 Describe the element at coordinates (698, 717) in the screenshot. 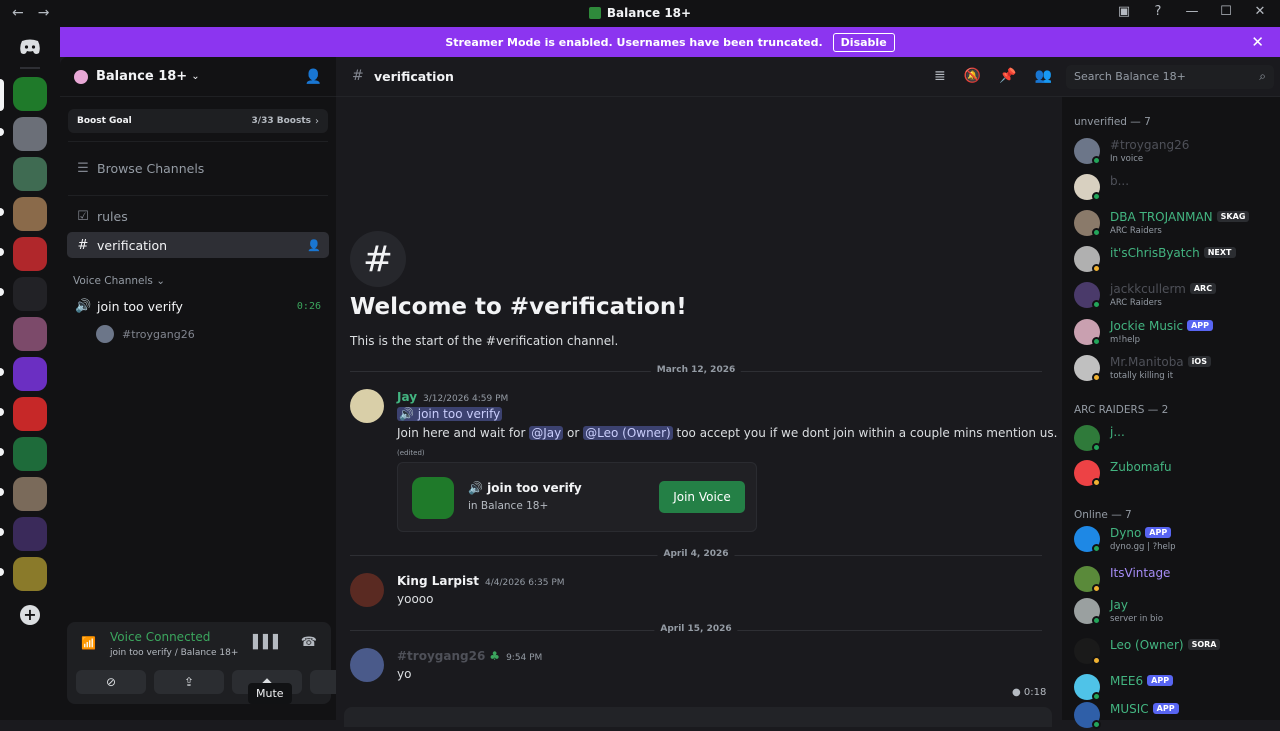

I see `message-composer` at that location.